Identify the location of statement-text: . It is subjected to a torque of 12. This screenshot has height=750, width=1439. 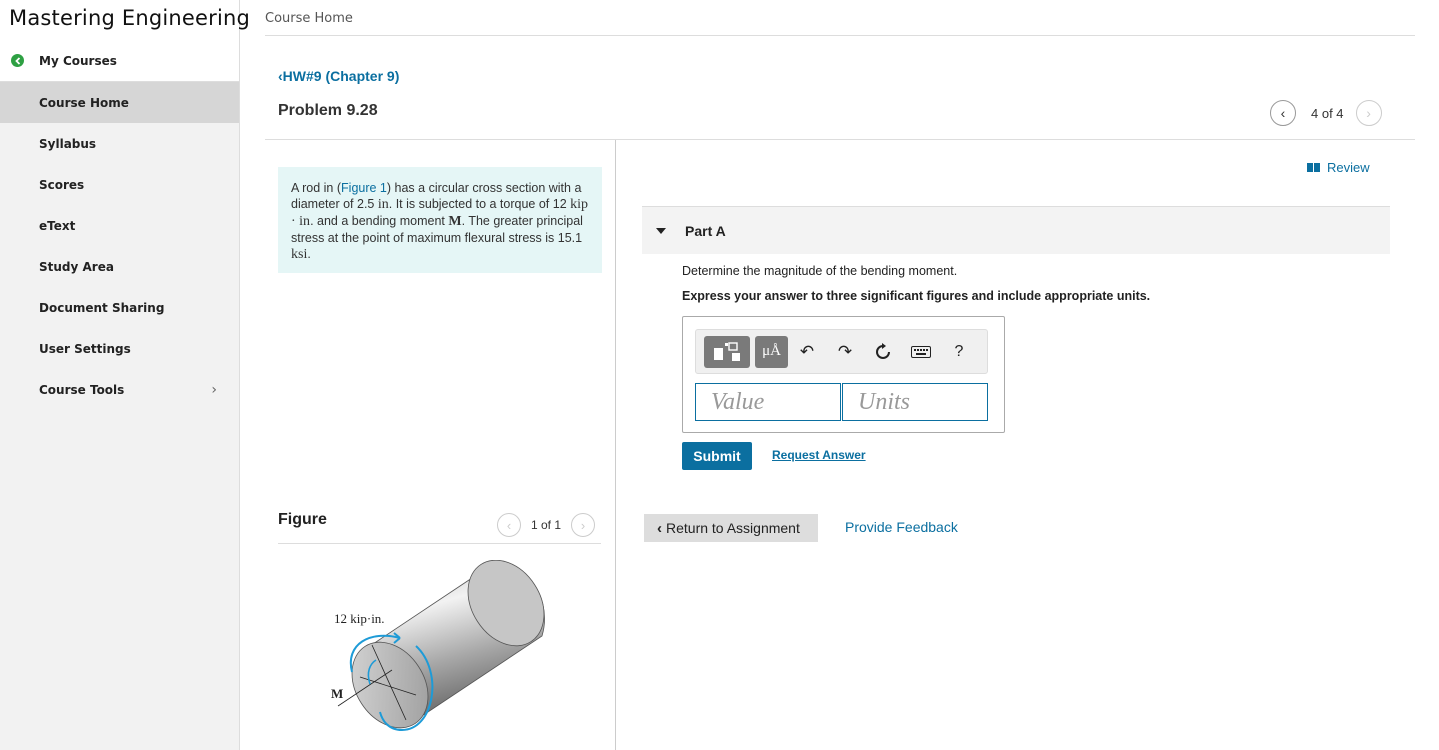
(477, 204).